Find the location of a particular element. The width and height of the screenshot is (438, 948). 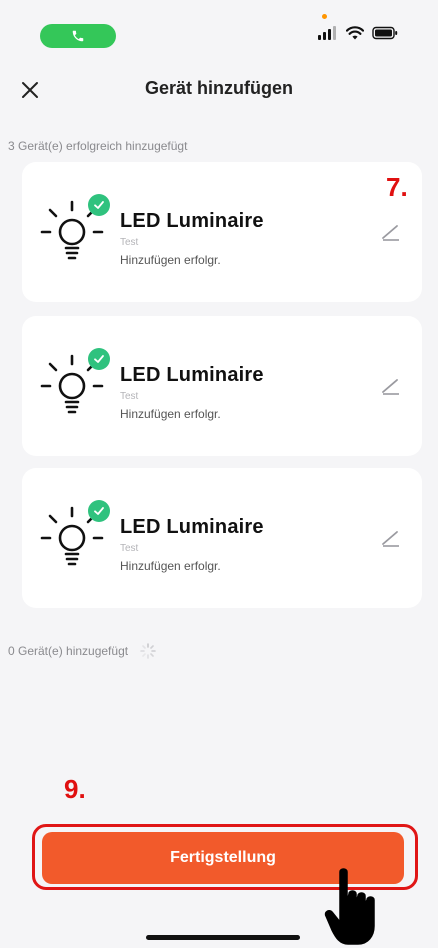

privacy-indicator-dot is located at coordinates (324, 16).